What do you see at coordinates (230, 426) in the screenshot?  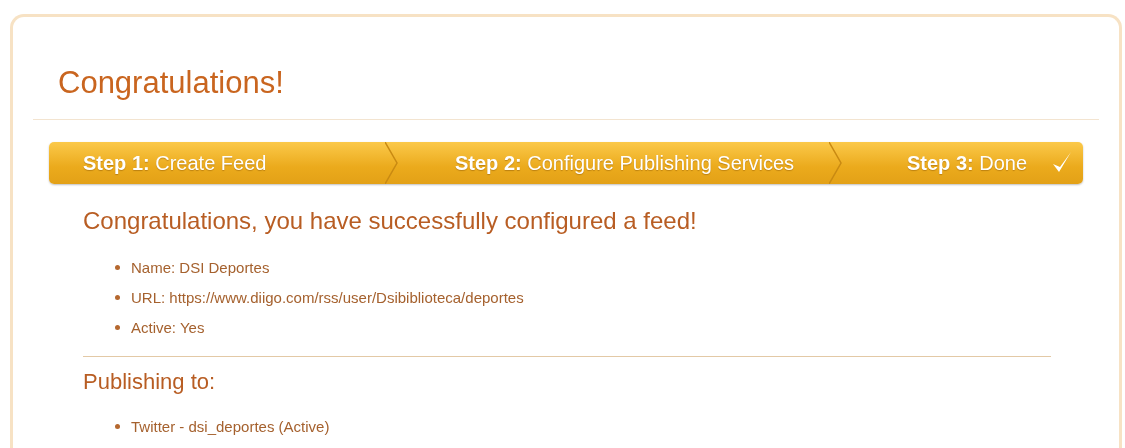 I see `service-item: Twitter - dsi_deportes (Active)` at bounding box center [230, 426].